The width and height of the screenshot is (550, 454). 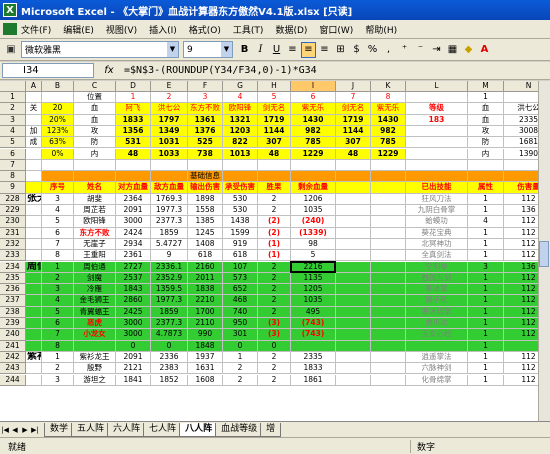 I want to click on table-cell: 2160, so click(x=205, y=267).